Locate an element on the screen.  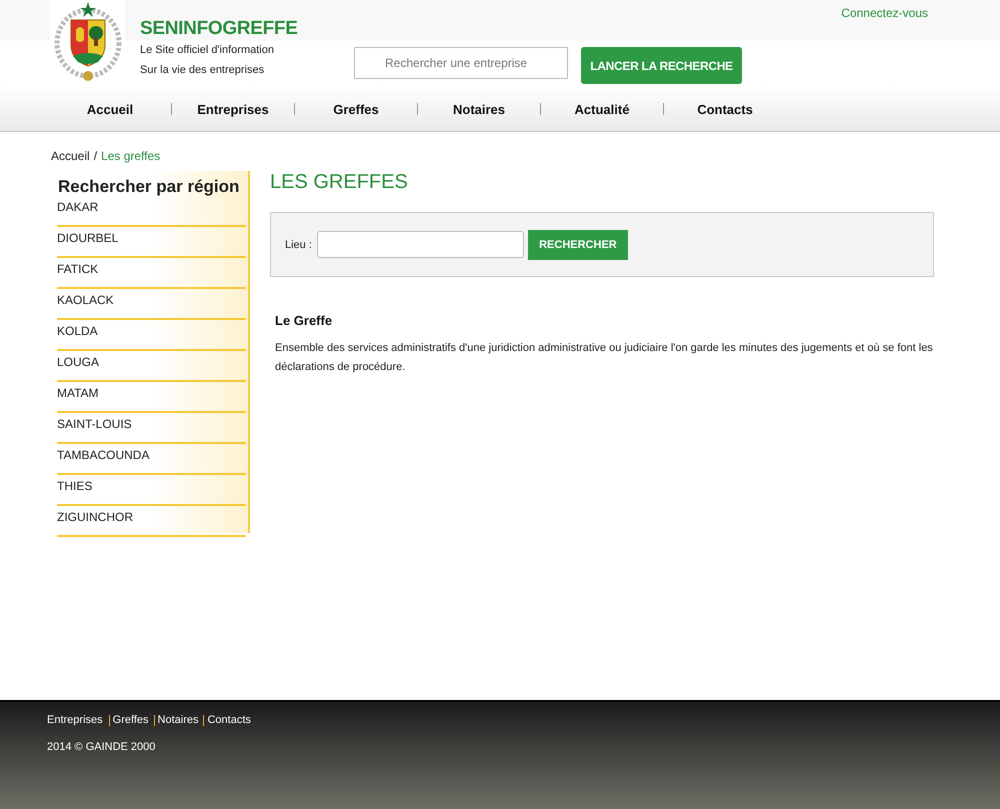
page-title: LES GREFFES is located at coordinates (339, 182).